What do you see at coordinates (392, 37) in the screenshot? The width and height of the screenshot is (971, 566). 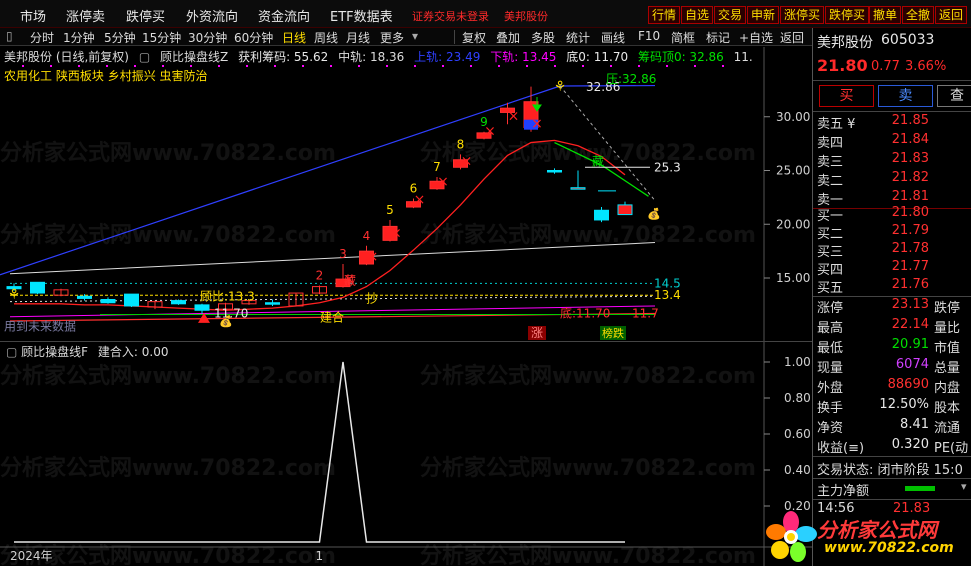 I see `tab-more: 更多` at bounding box center [392, 37].